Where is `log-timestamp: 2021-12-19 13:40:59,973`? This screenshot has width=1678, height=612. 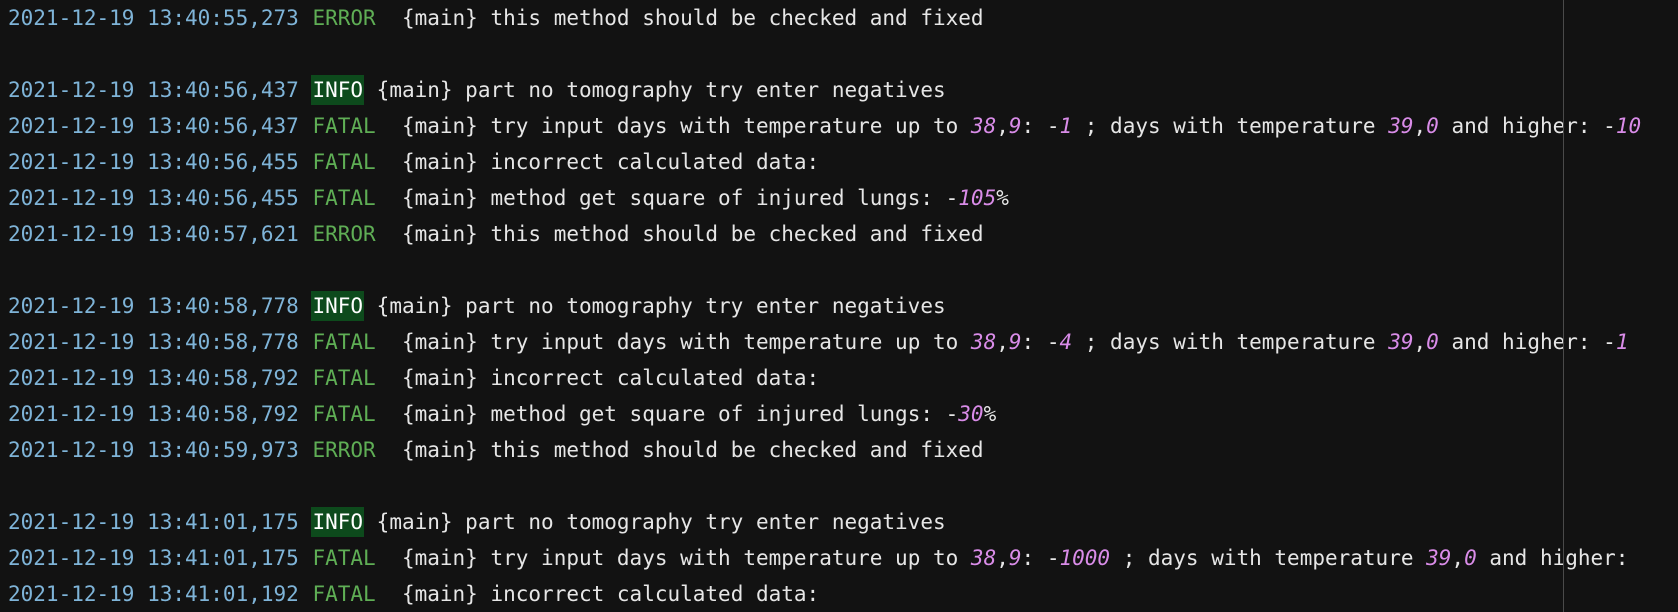 log-timestamp: 2021-12-19 13:40:59,973 is located at coordinates (153, 450).